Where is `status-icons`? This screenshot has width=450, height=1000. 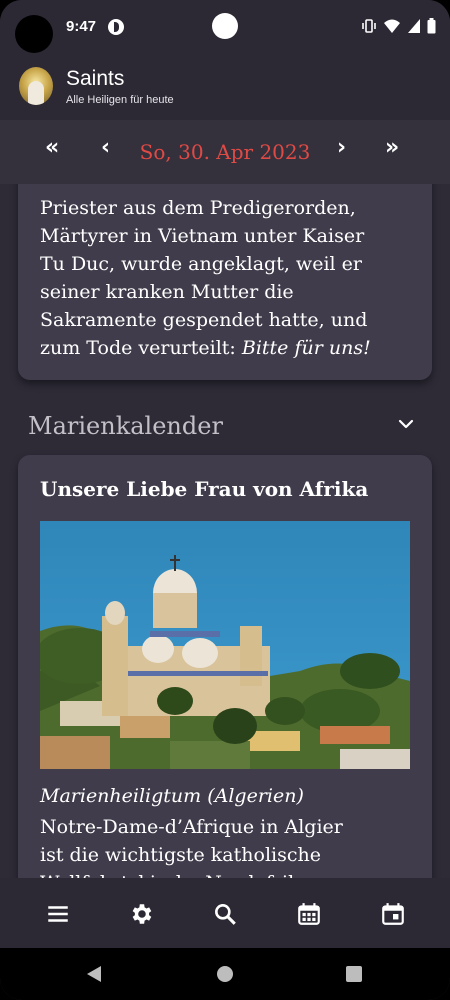
status-icons is located at coordinates (398, 26).